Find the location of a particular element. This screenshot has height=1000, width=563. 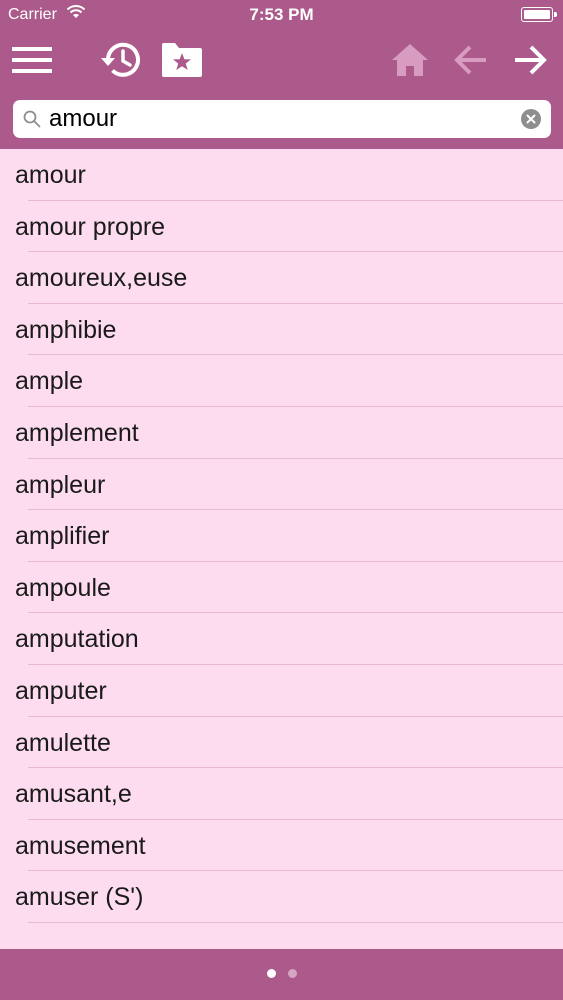

list-item: amulette is located at coordinates (281, 743).